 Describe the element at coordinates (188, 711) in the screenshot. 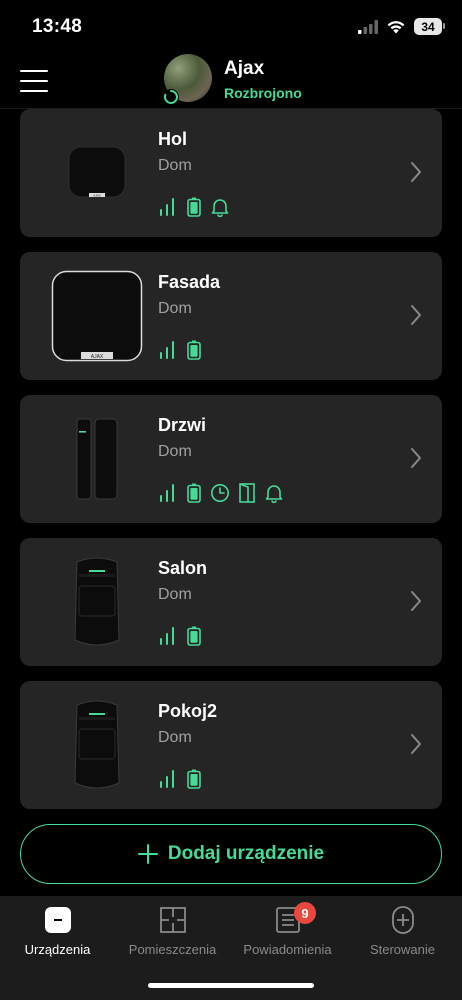

I see `device-name: Pokoj2` at that location.